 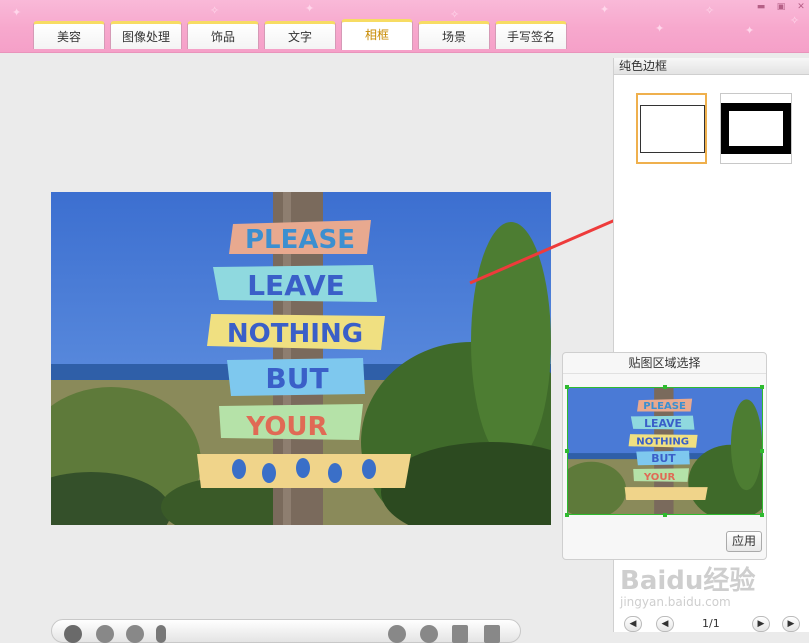 I want to click on tab-handwritten-signature: 手写签名, so click(x=531, y=35).